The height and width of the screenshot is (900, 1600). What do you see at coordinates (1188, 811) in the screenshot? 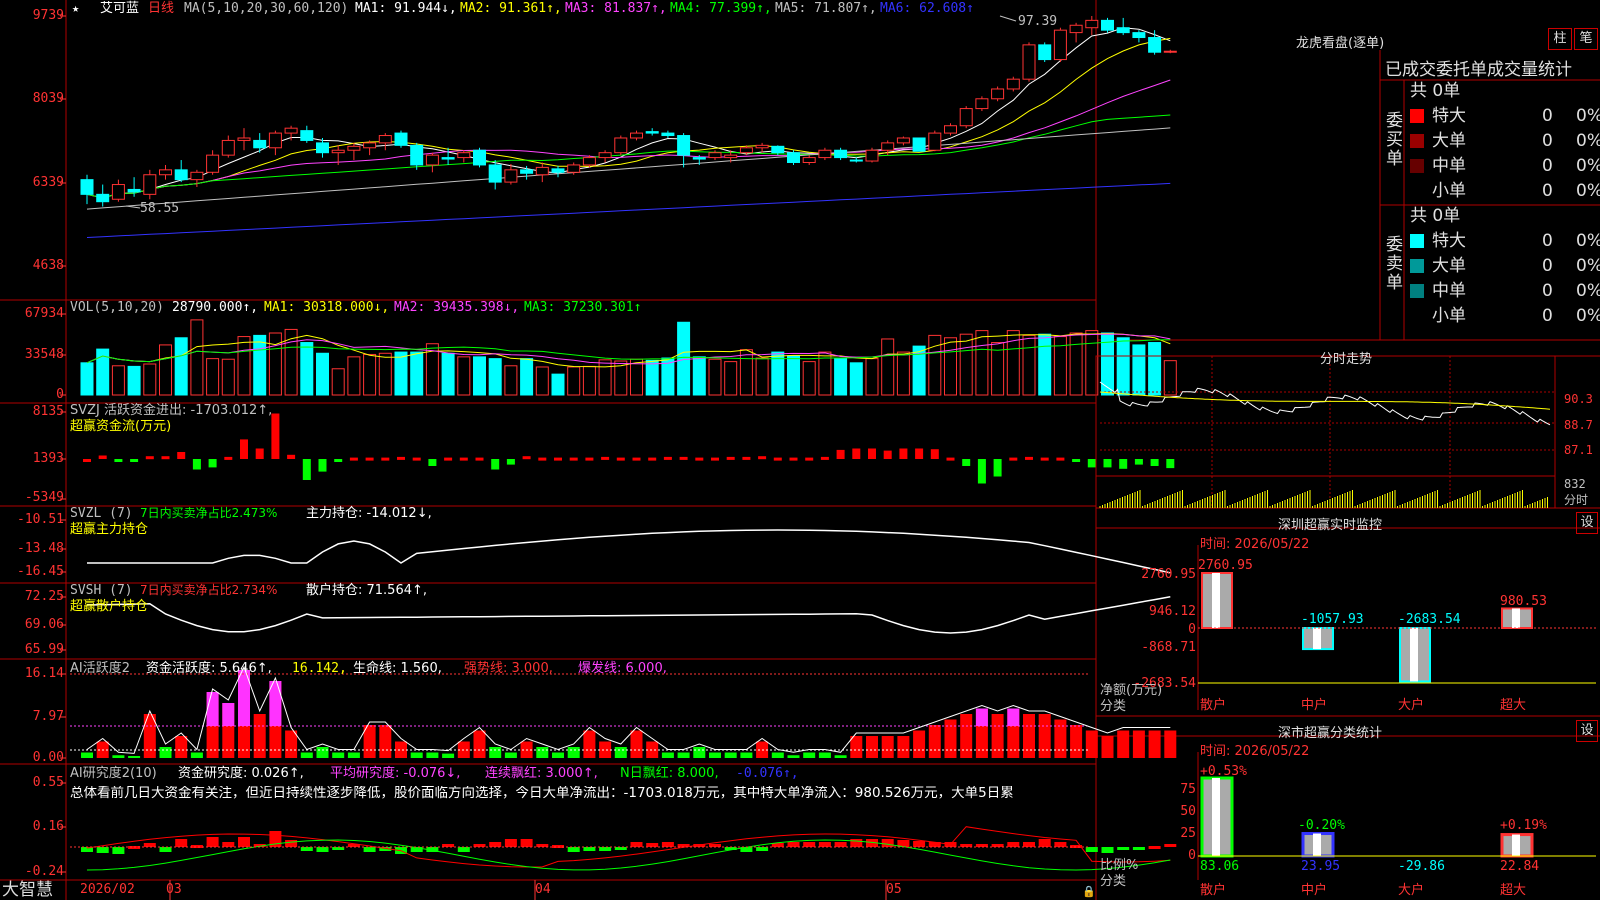
I see `cls-y-label: 50` at bounding box center [1188, 811].